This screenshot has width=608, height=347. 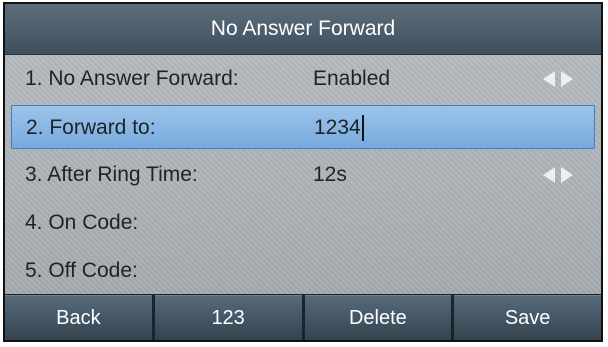 What do you see at coordinates (91, 127) in the screenshot?
I see `row-label: 2. Forward to:` at bounding box center [91, 127].